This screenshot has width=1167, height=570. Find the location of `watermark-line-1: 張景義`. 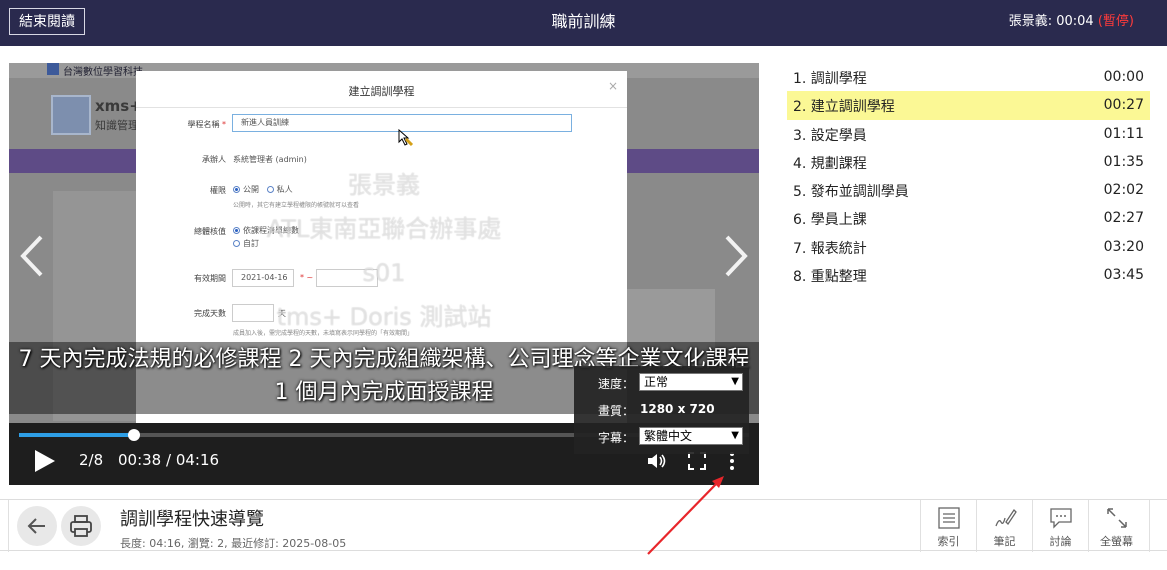

watermark-line-1: 張景義 is located at coordinates (384, 185).